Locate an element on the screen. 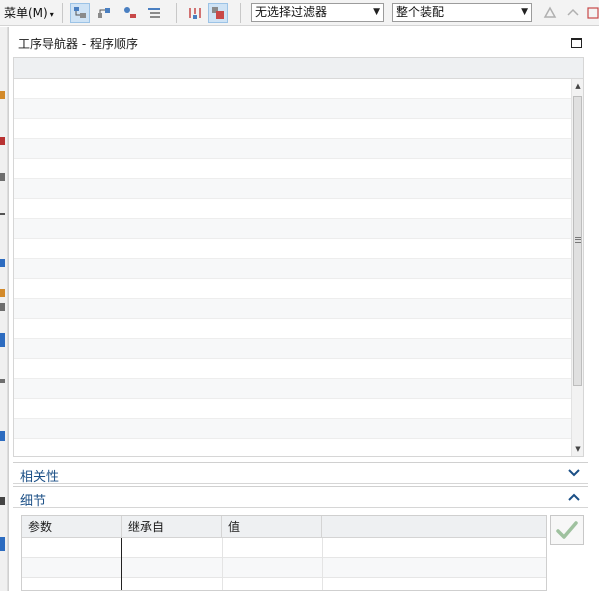 The image size is (599, 591). menu-button: 菜单(M) ▾ is located at coordinates (29, 13).